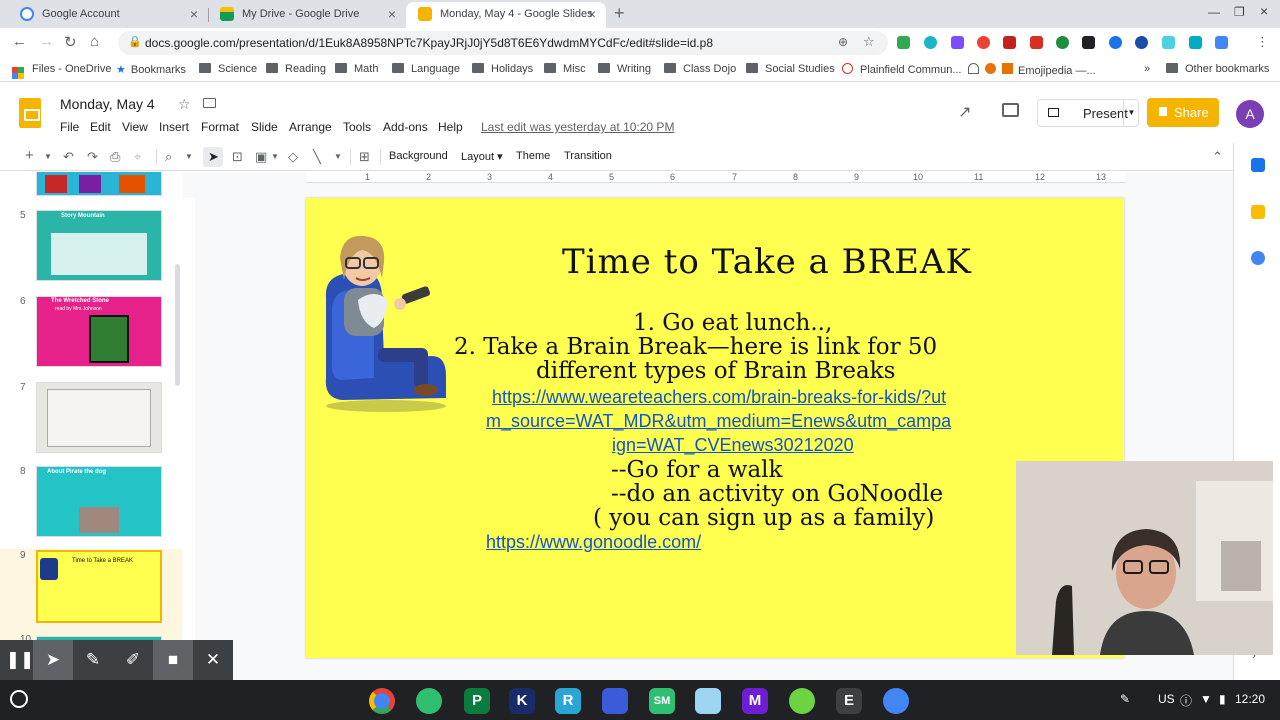 The height and width of the screenshot is (720, 1280). Describe the element at coordinates (1258, 258) in the screenshot. I see `tasks-icon` at that location.